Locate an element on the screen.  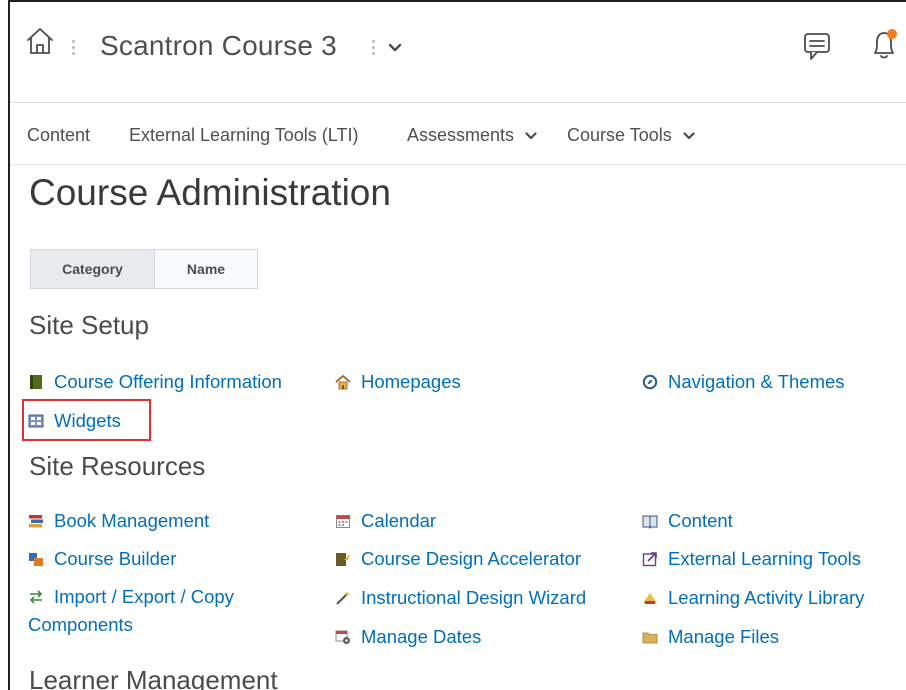
nav-item-label: External Learning Tools (LTI) is located at coordinates (244, 135).